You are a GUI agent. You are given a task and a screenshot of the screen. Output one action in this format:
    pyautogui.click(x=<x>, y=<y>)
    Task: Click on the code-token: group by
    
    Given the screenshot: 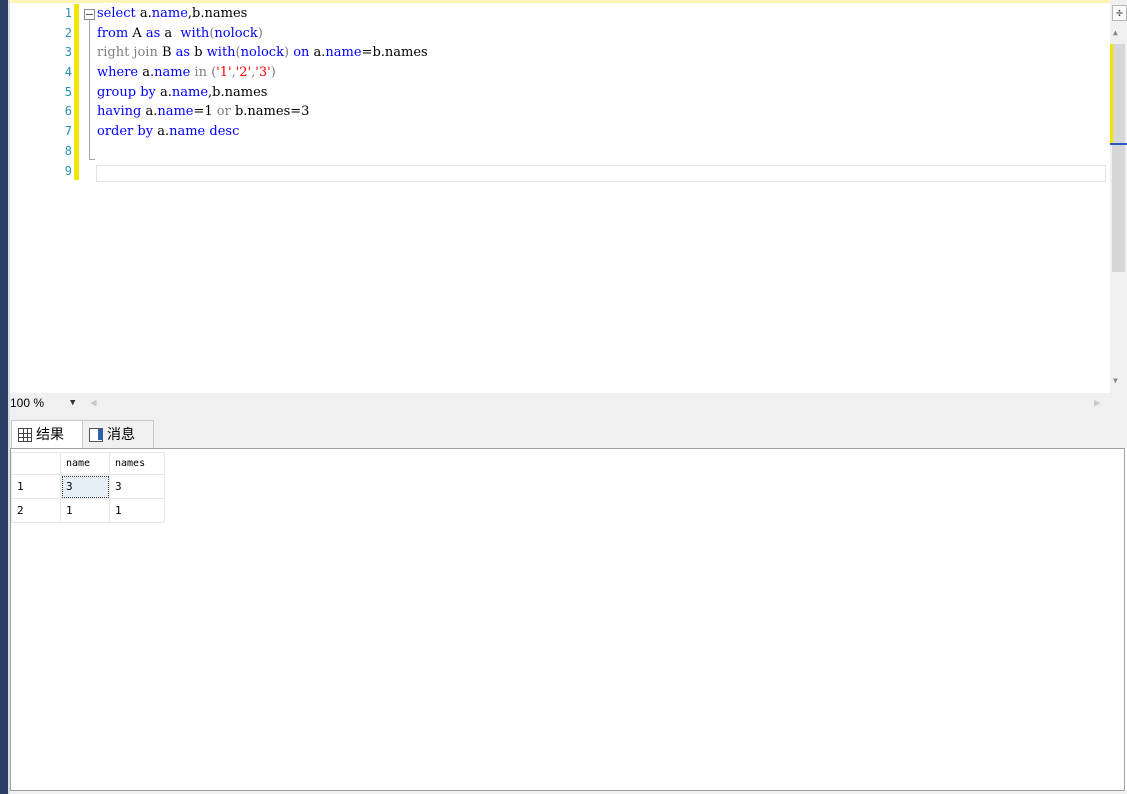 What is the action you would take?
    pyautogui.click(x=126, y=92)
    